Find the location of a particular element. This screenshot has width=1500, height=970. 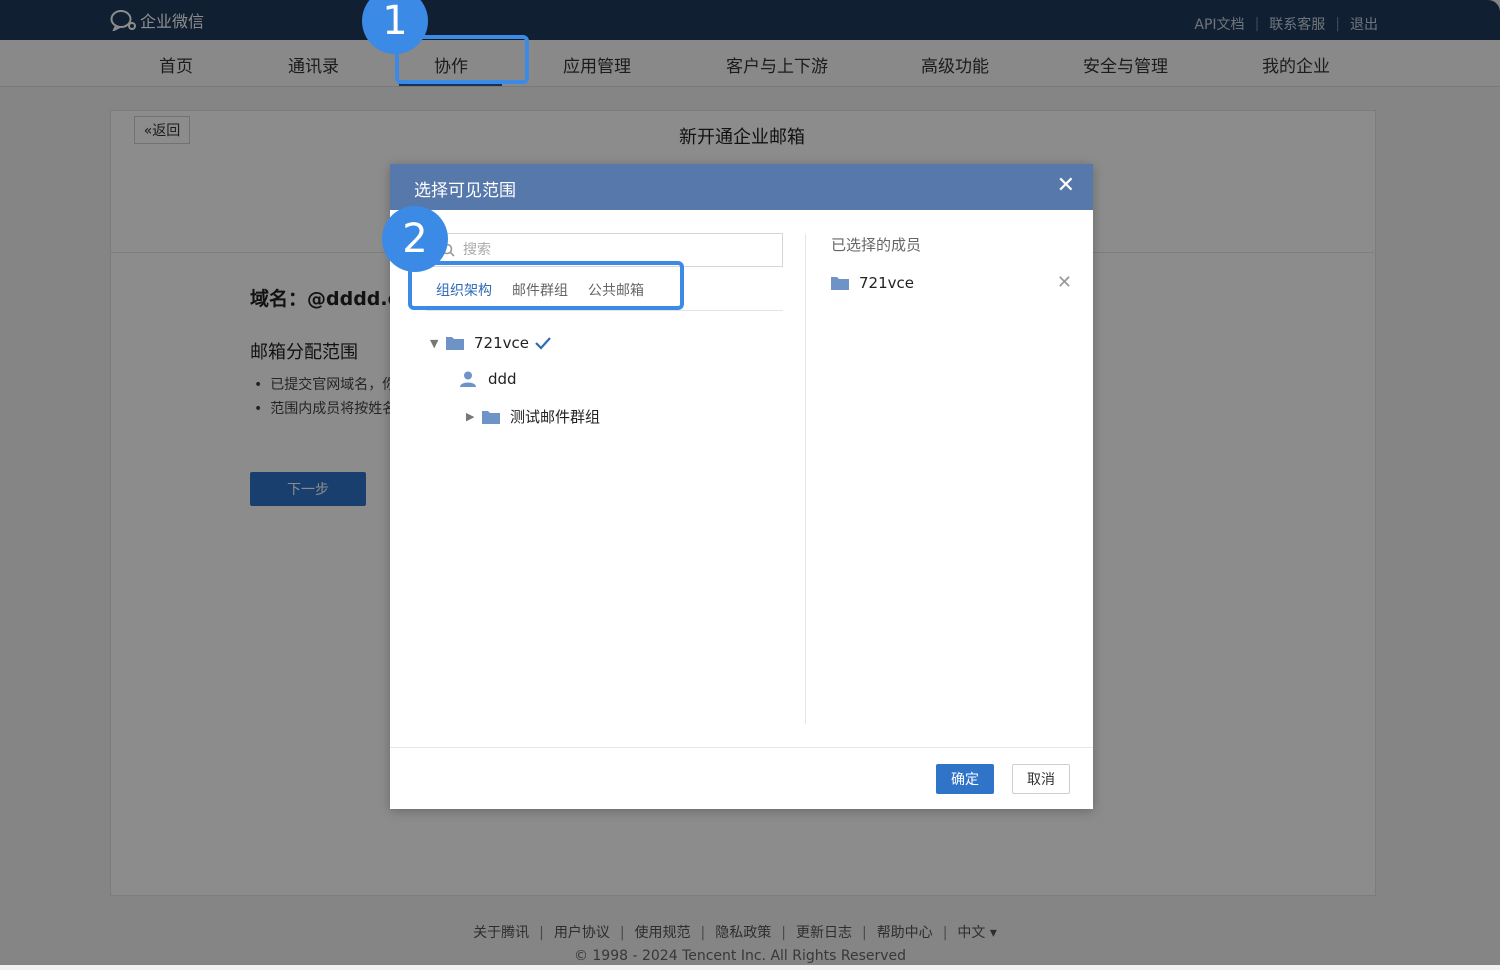

pane-divider is located at coordinates (805, 479).